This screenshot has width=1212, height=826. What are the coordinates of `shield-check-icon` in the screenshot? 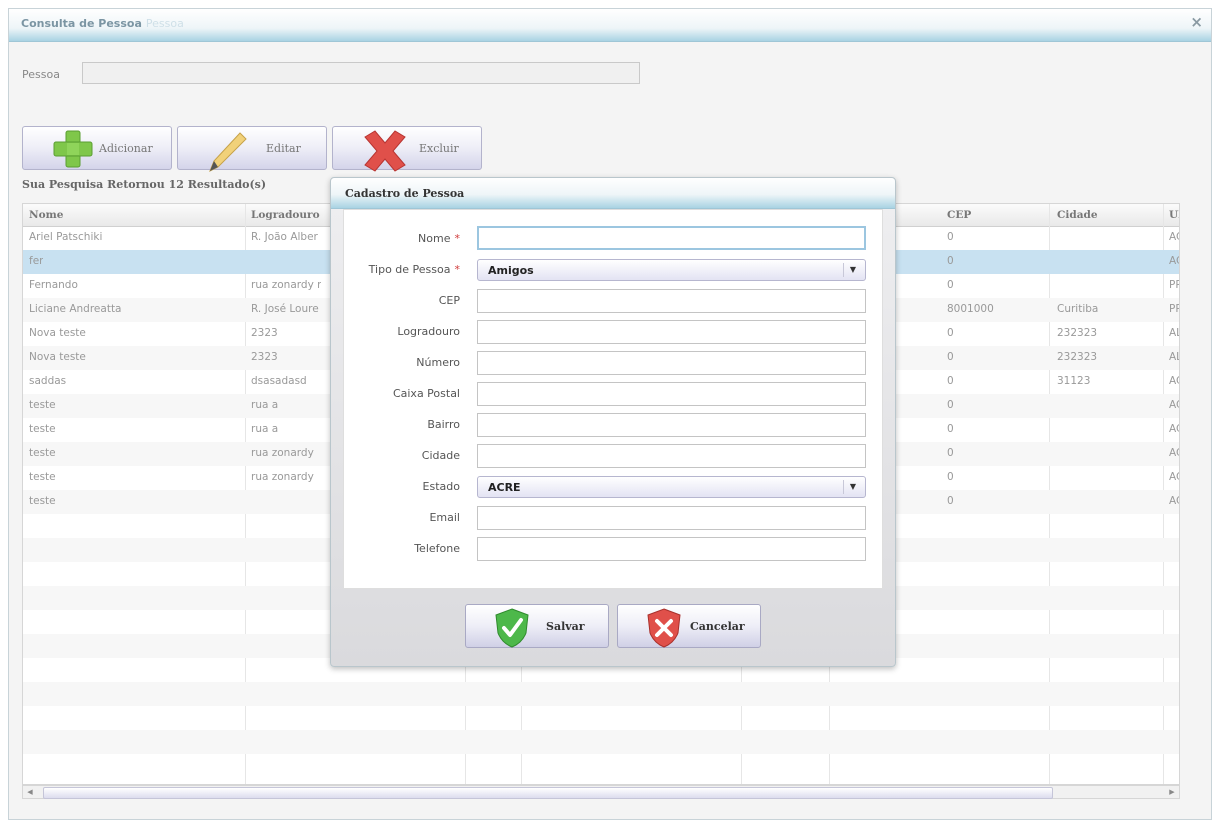 It's located at (512, 628).